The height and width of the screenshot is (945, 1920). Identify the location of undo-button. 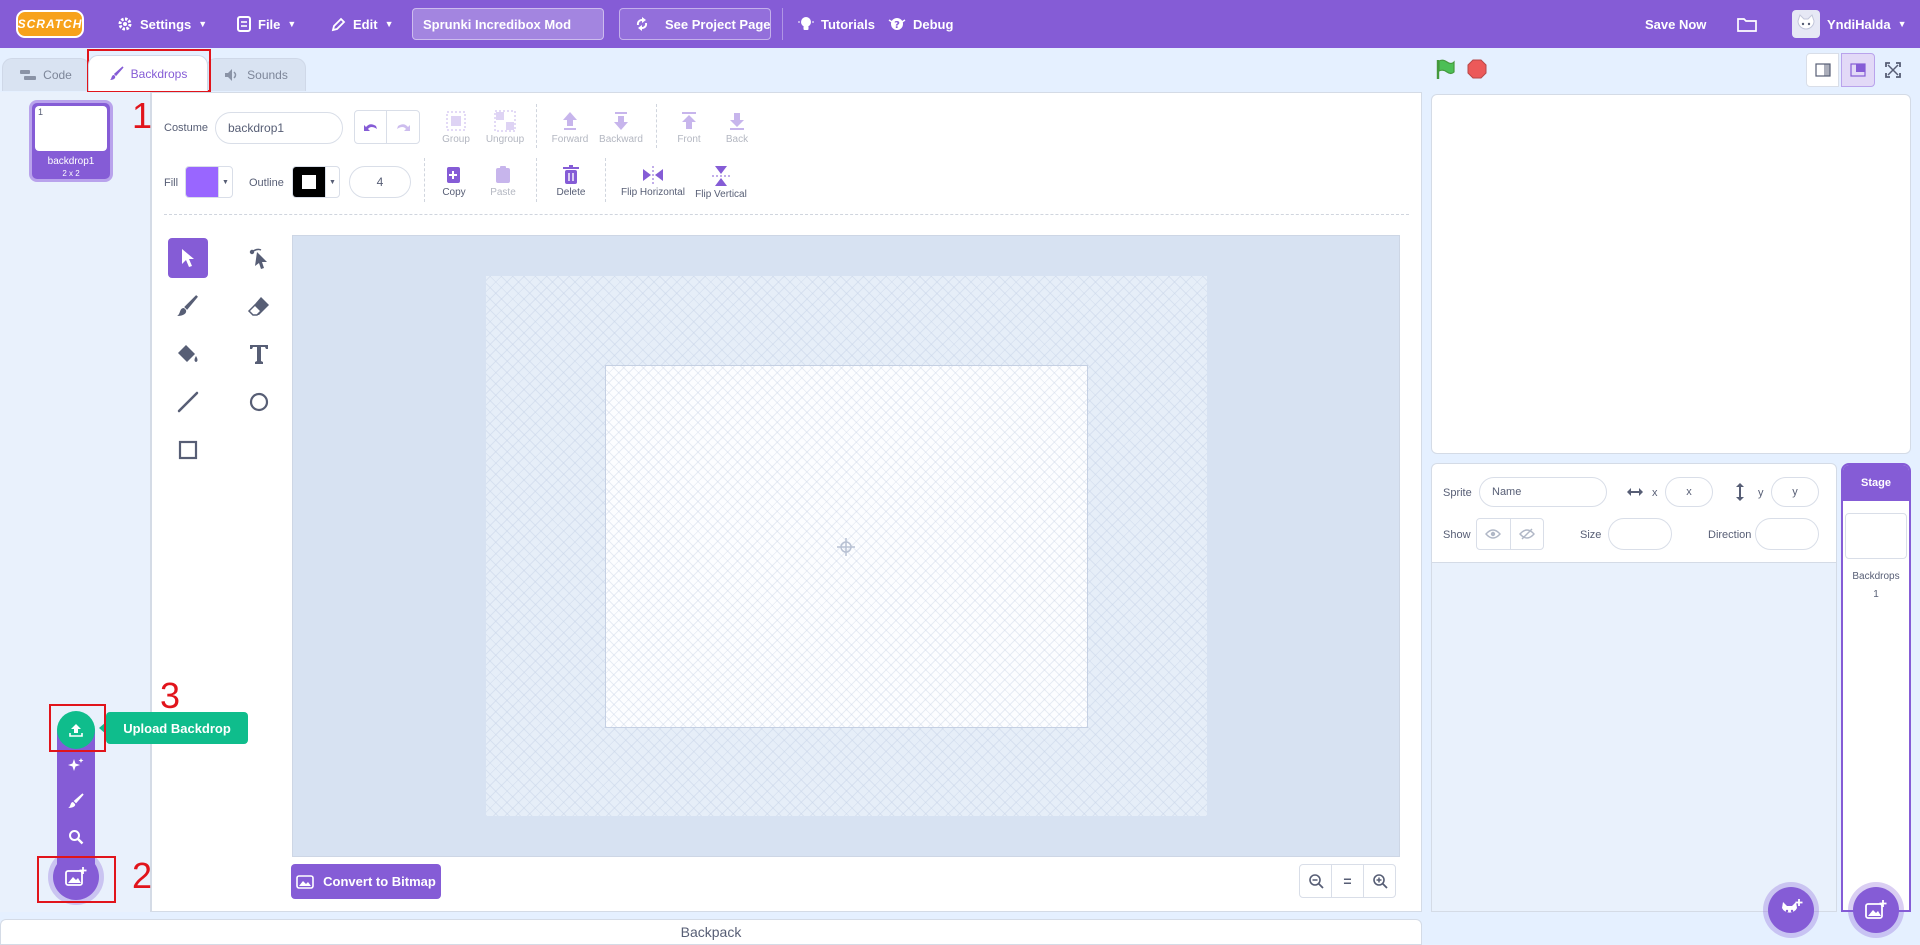
(371, 127).